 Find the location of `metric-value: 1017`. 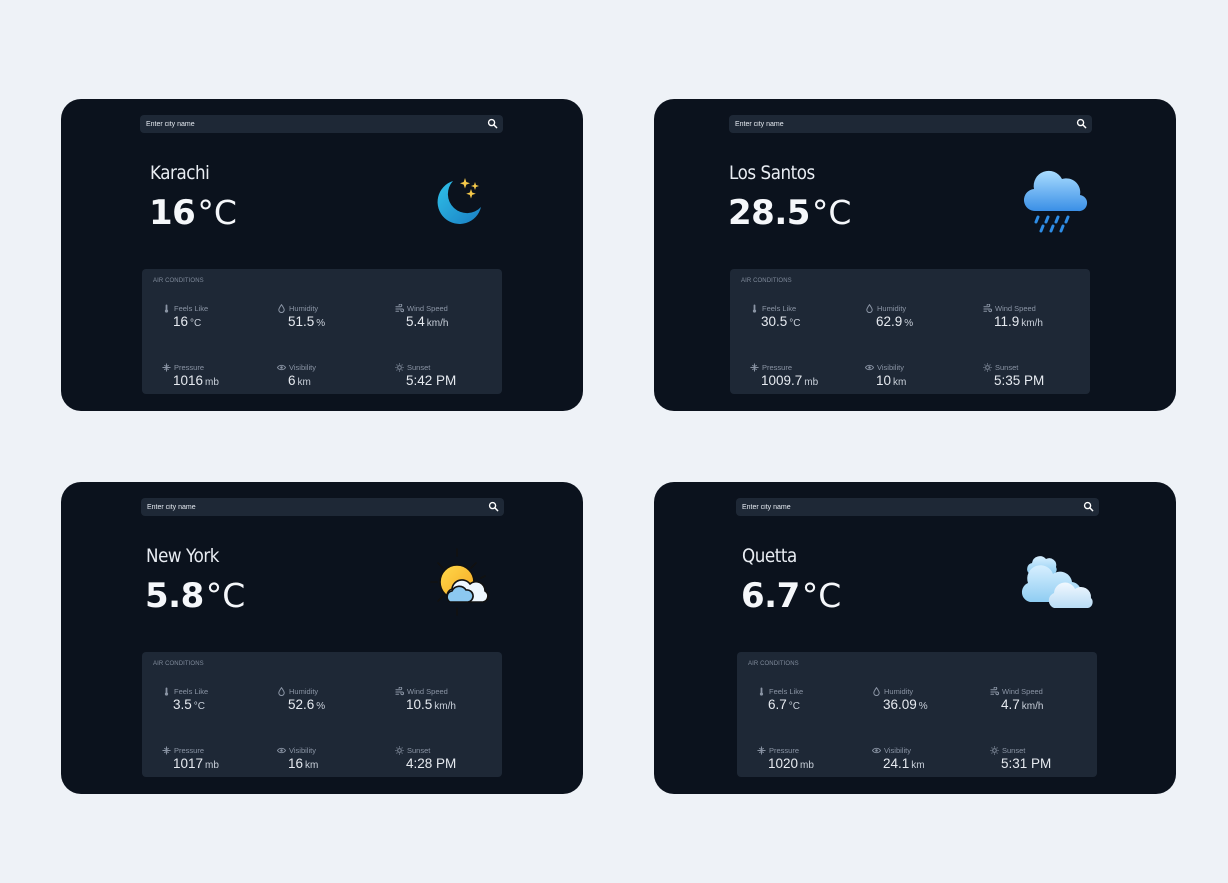

metric-value: 1017 is located at coordinates (188, 763).